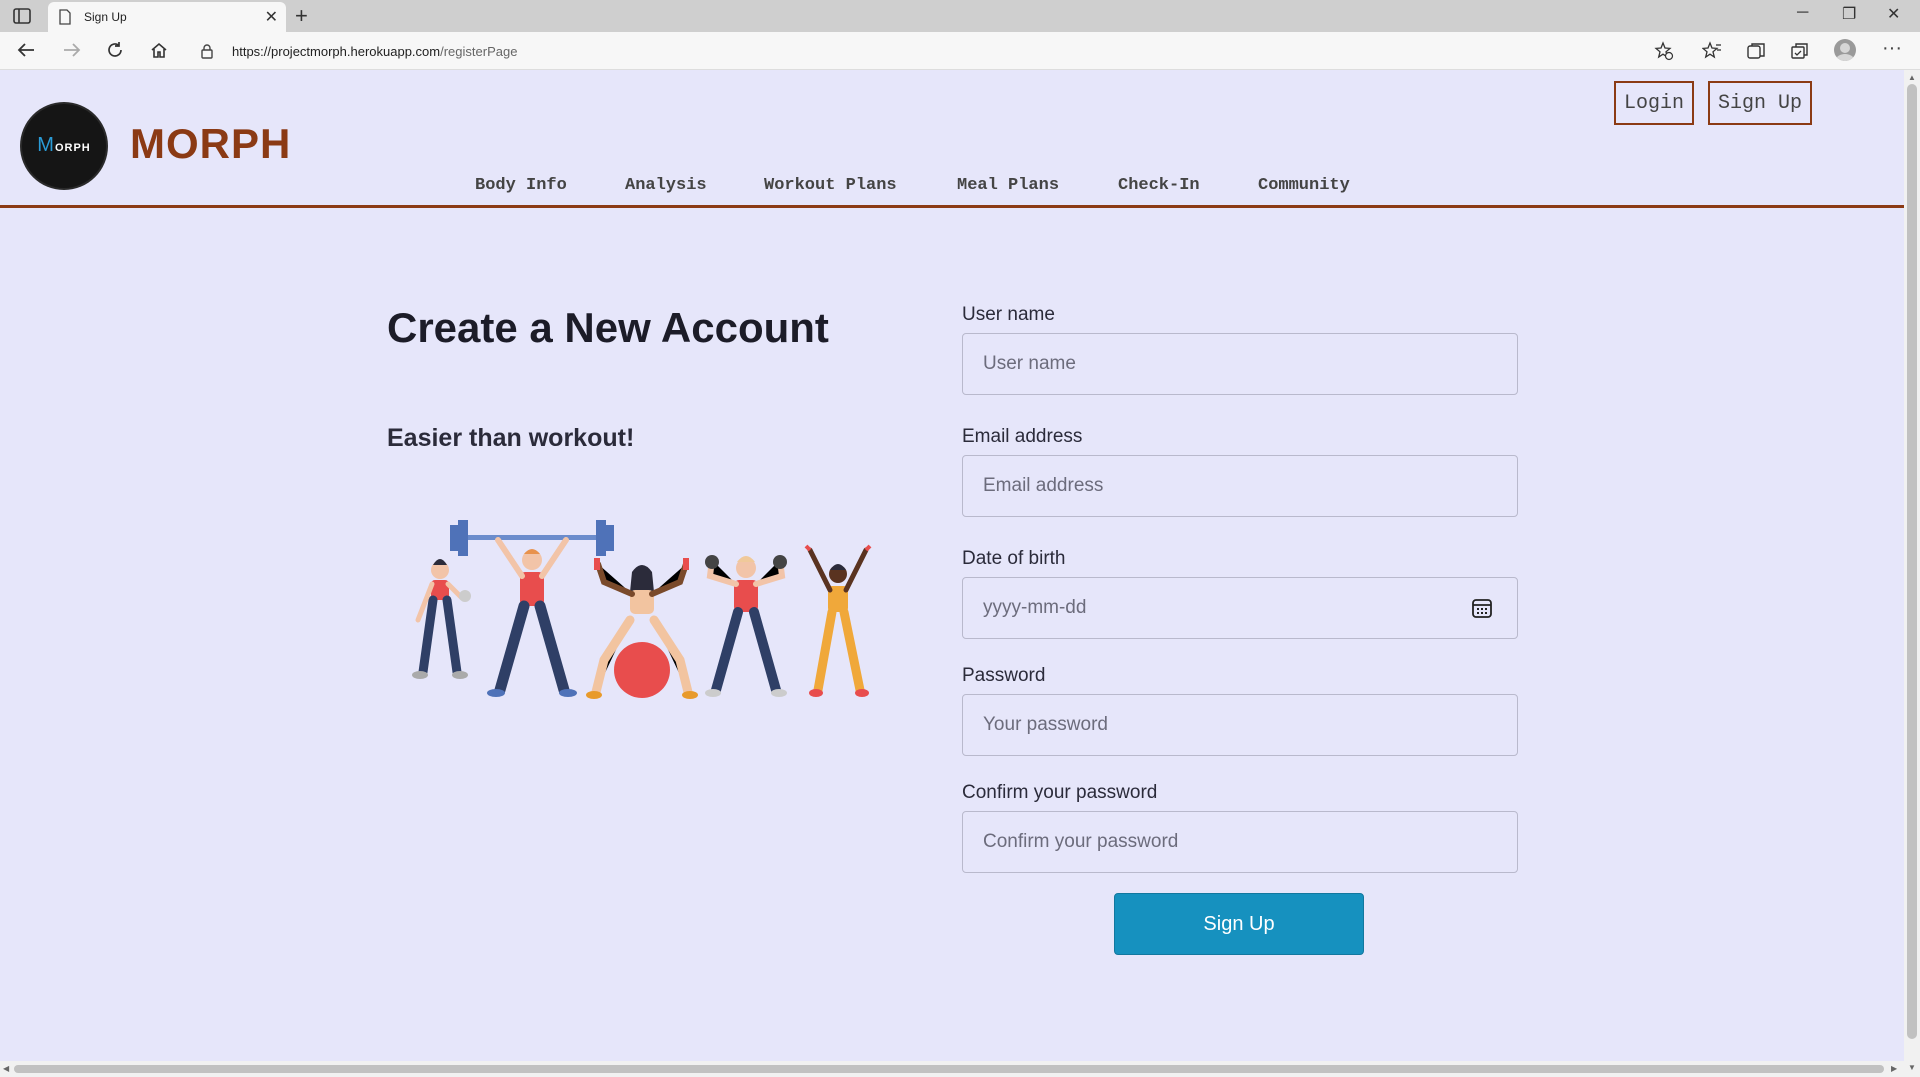 Image resolution: width=1920 pixels, height=1077 pixels. What do you see at coordinates (22, 16) in the screenshot?
I see `tab-actions-icon` at bounding box center [22, 16].